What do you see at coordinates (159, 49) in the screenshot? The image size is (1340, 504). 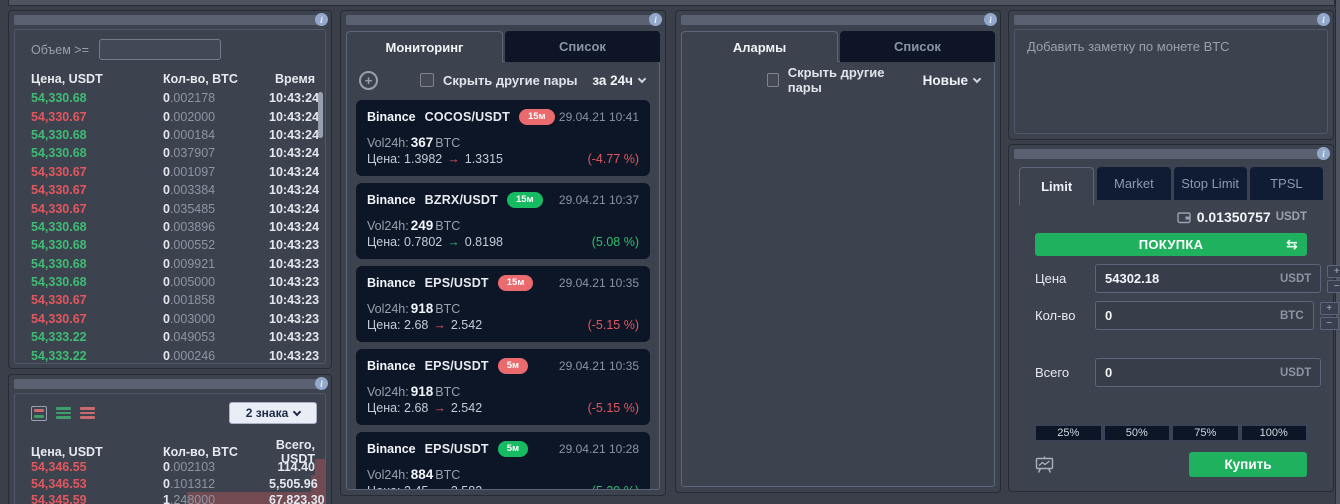 I see `volume-filter-input` at bounding box center [159, 49].